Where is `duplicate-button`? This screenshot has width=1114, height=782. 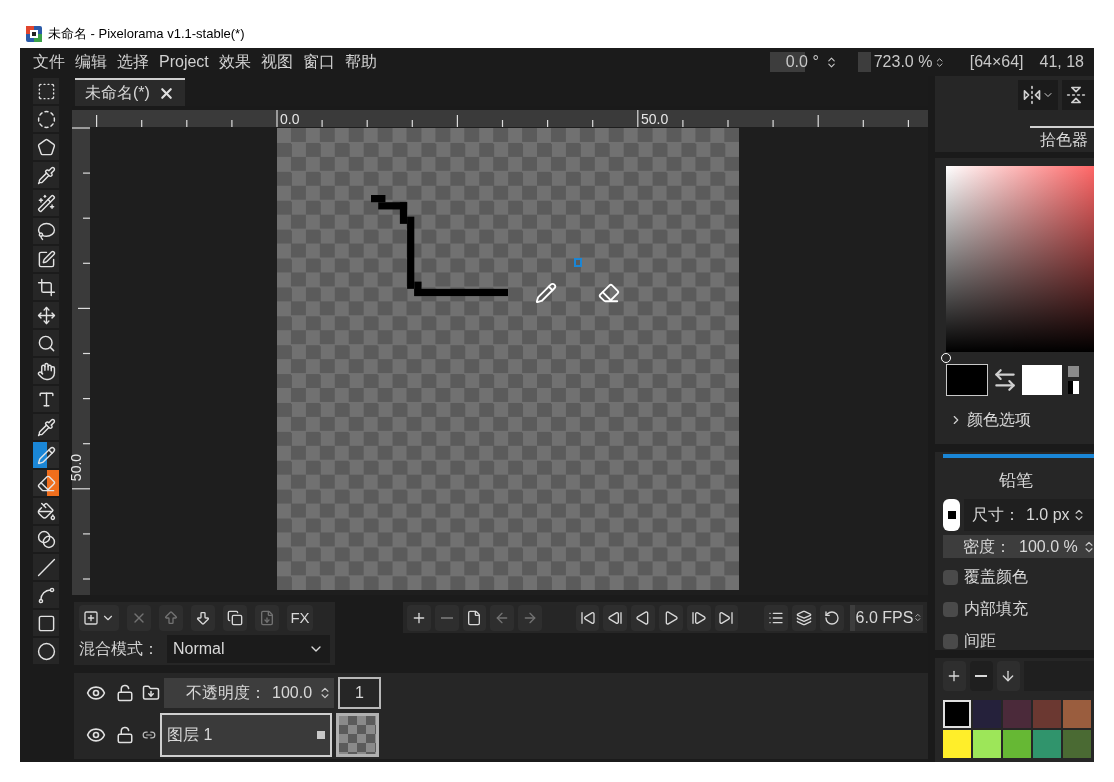 duplicate-button is located at coordinates (235, 618).